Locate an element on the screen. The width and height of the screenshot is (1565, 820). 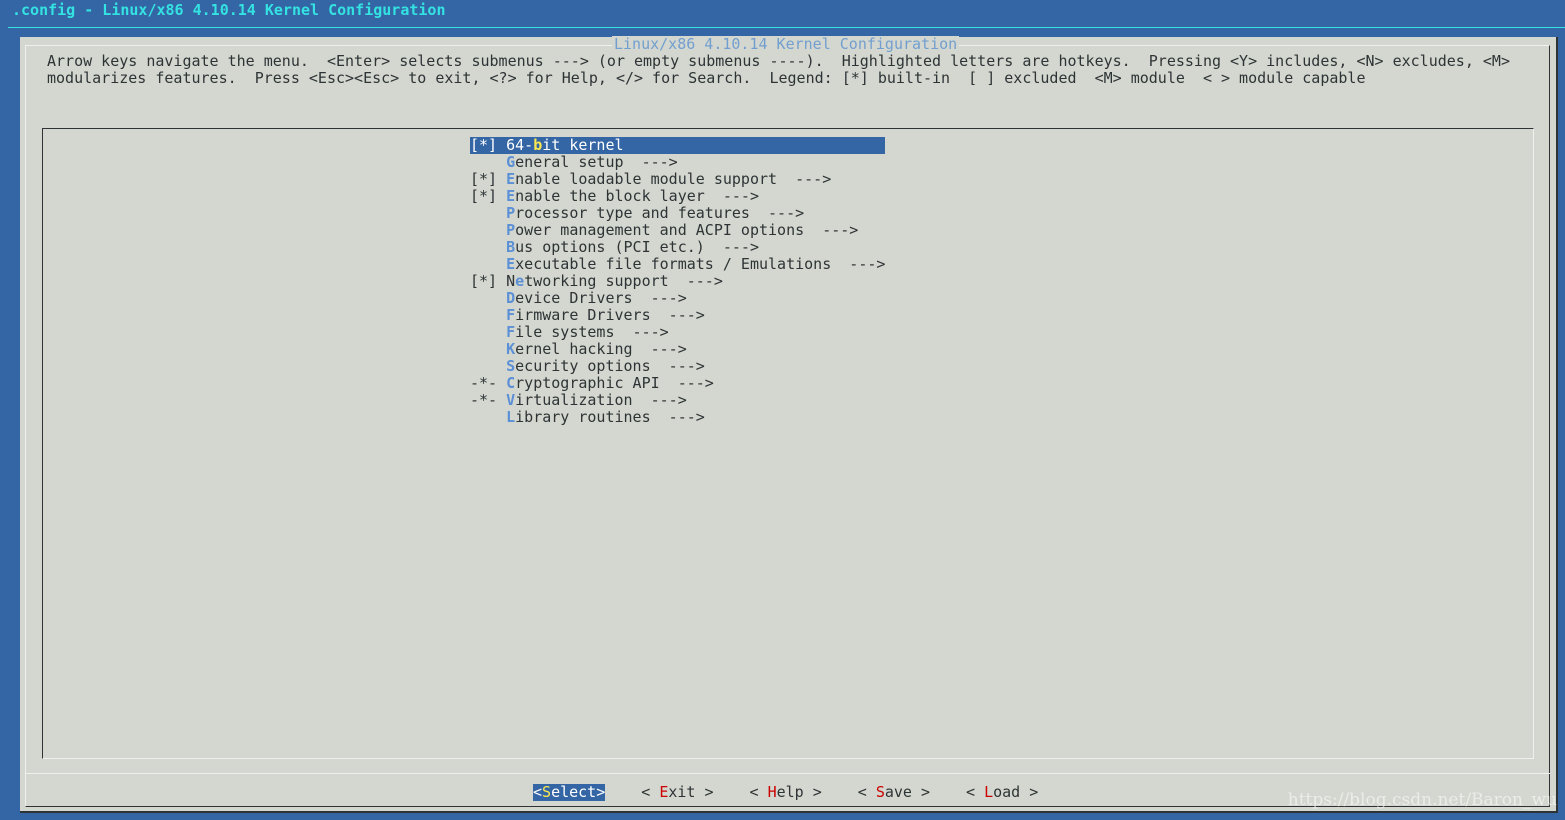
button-label: elp > is located at coordinates (799, 792).